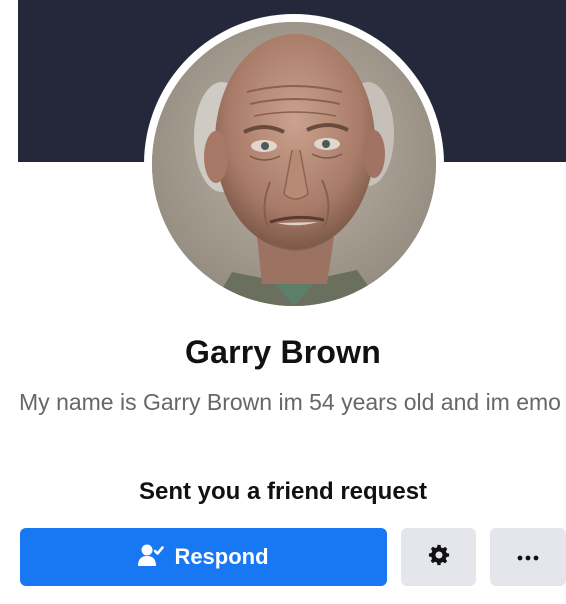 Image resolution: width=566 pixels, height=604 pixels. I want to click on more-options-button, so click(528, 557).